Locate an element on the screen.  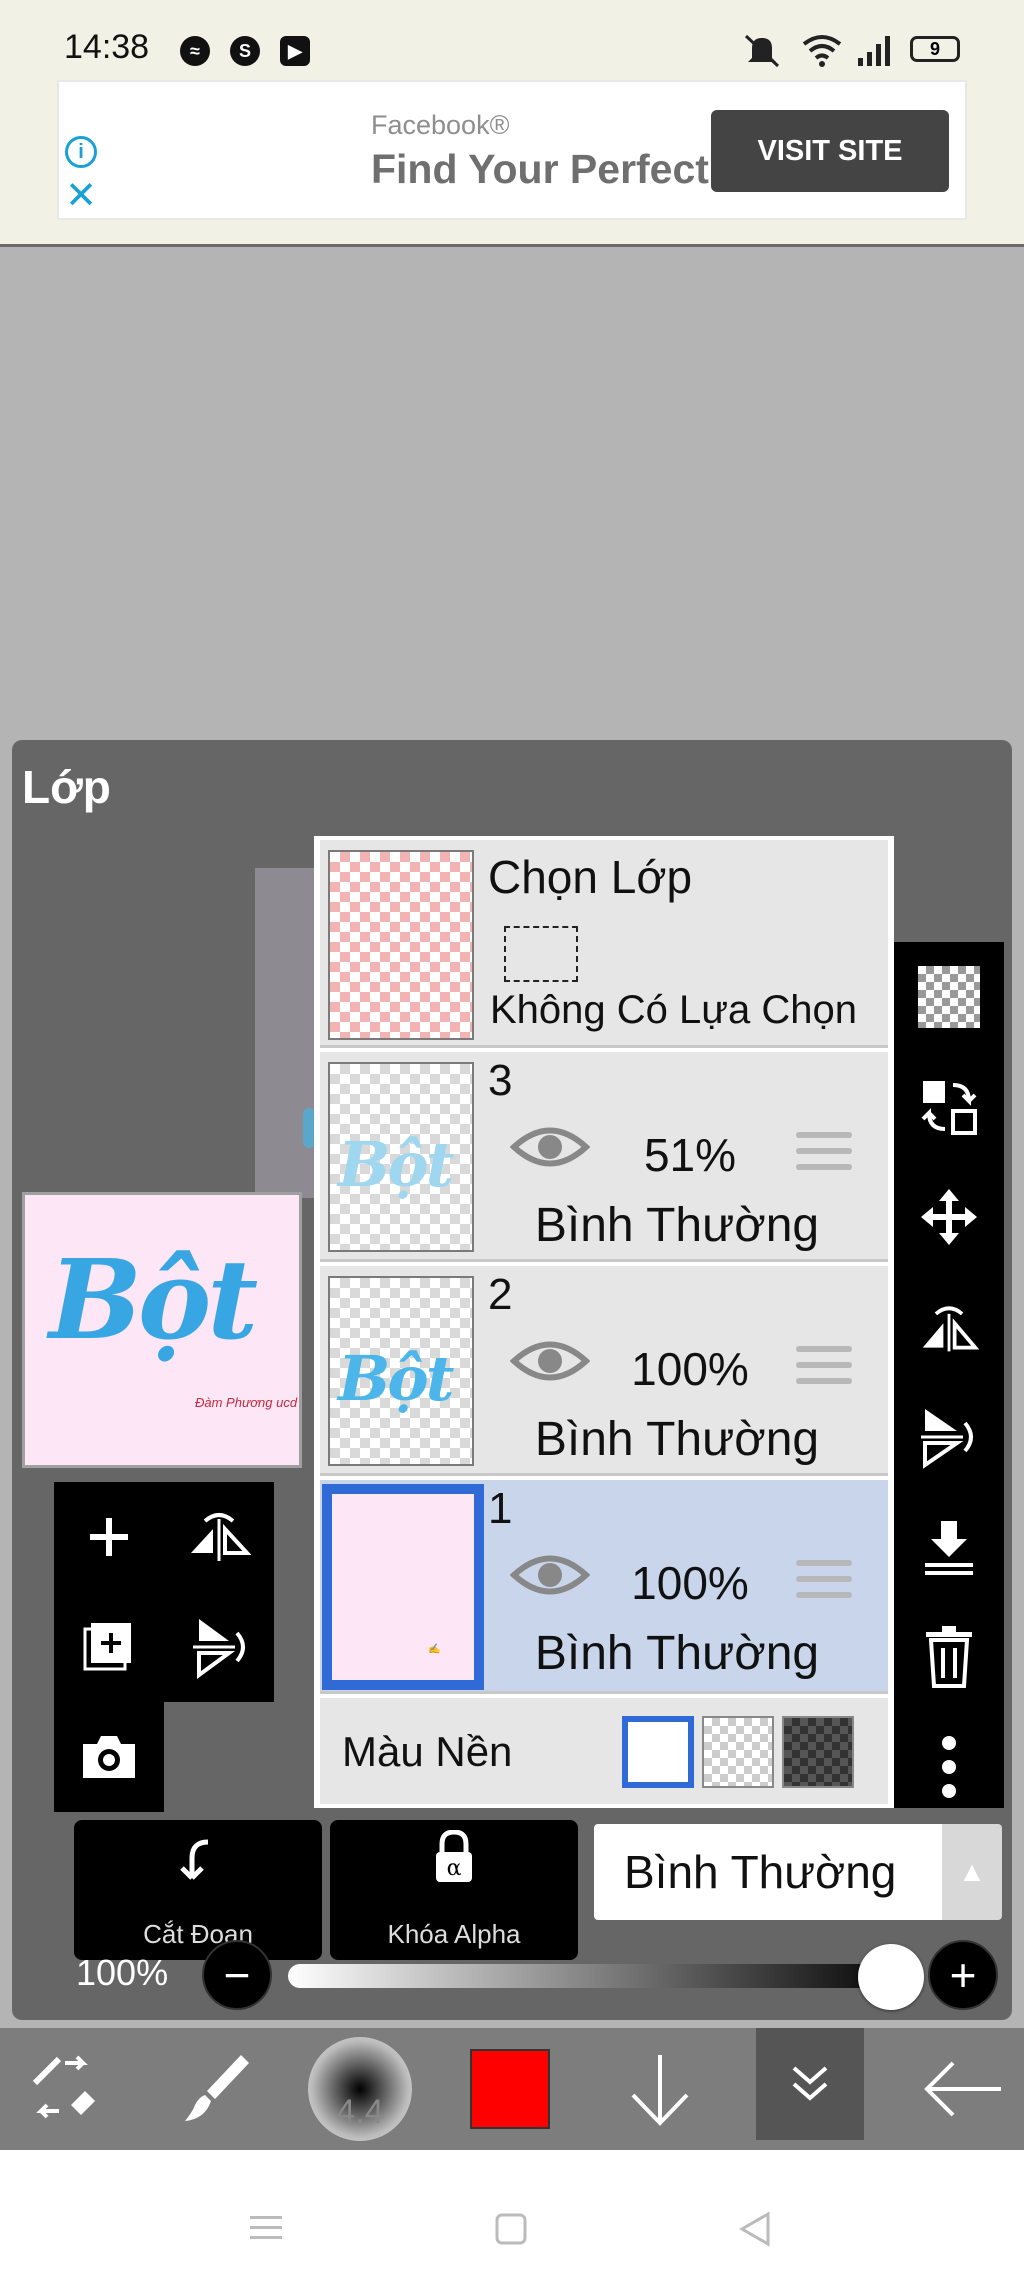
delete-layer-button is located at coordinates (949, 1657).